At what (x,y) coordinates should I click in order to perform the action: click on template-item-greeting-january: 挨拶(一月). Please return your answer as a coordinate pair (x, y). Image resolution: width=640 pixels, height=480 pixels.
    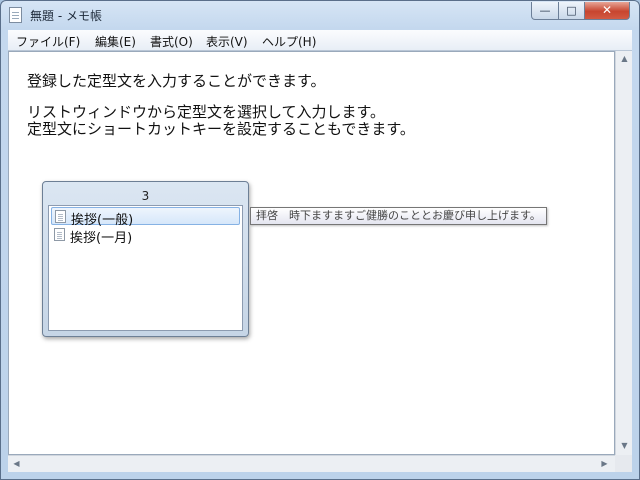
    Looking at the image, I should click on (145, 236).